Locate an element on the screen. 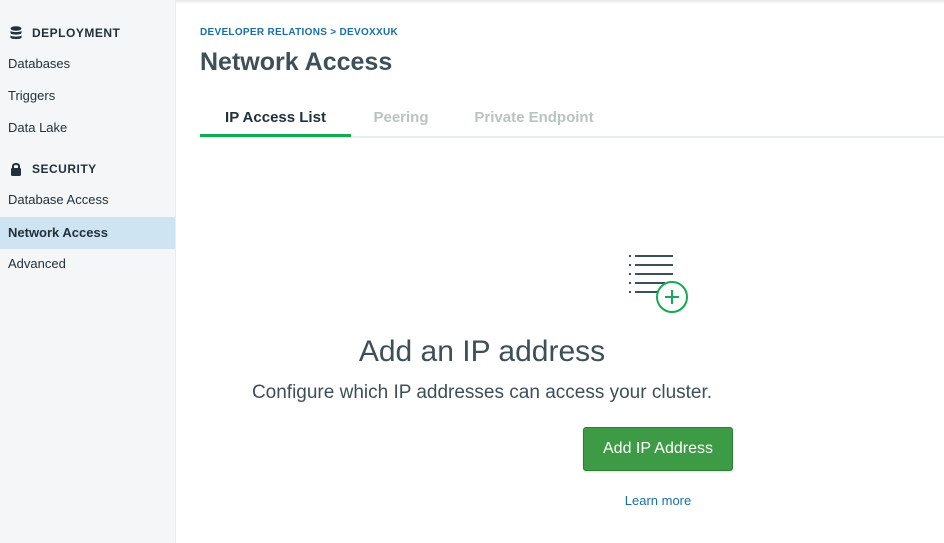 The width and height of the screenshot is (944, 543). deployment-heading-label: DEPLOYMENT is located at coordinates (76, 33).